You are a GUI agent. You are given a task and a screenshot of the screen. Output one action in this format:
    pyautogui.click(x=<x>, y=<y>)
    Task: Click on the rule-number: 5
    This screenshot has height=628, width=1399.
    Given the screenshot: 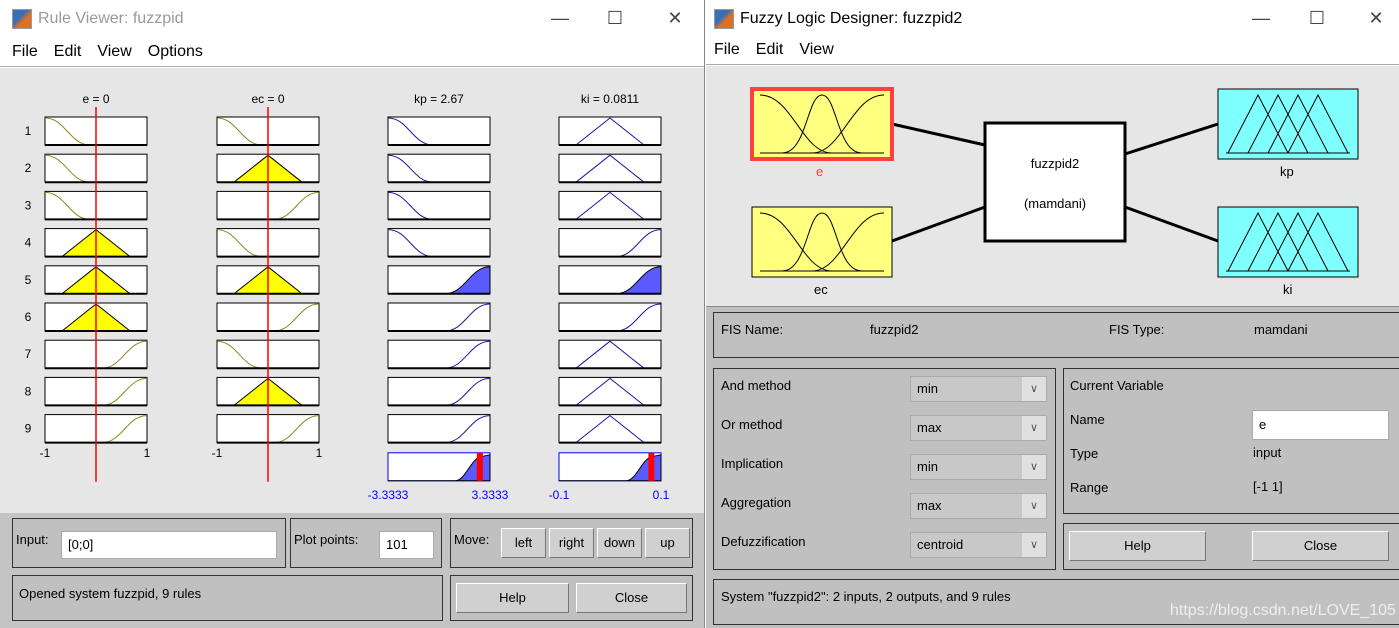 What is the action you would take?
    pyautogui.click(x=28, y=280)
    